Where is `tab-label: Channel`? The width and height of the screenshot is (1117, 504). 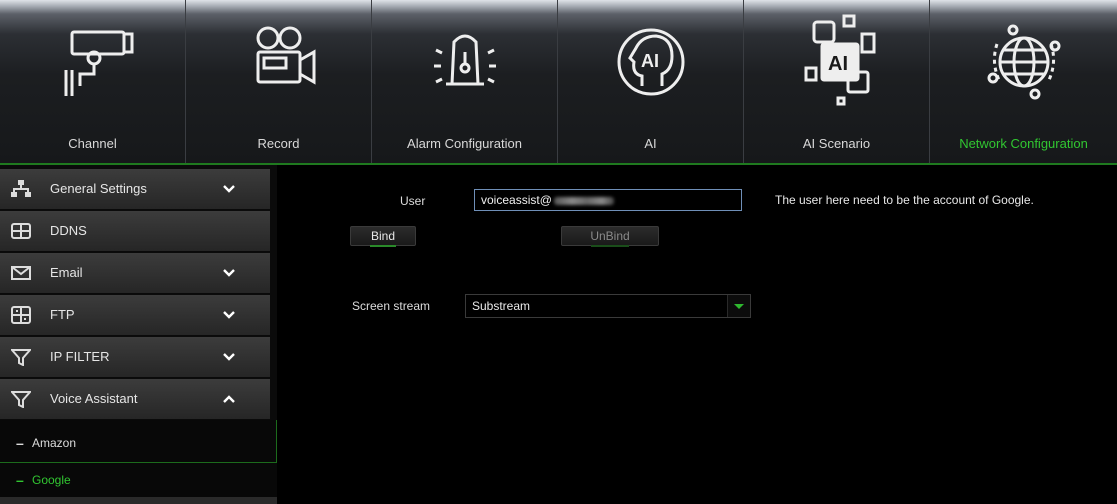 tab-label: Channel is located at coordinates (92, 143).